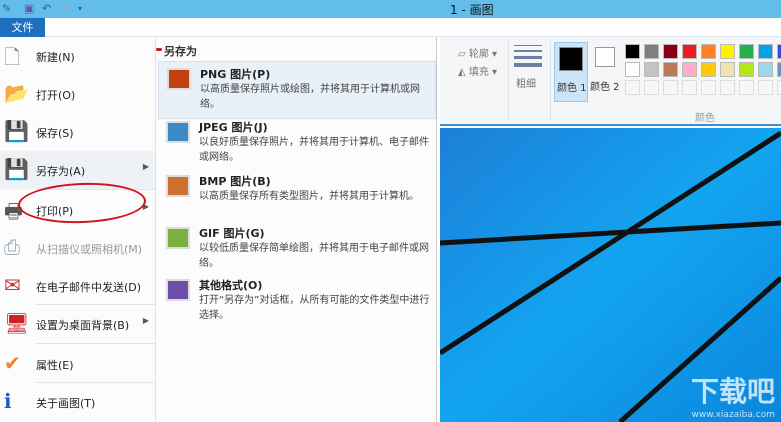  What do you see at coordinates (528, 67) in the screenshot?
I see `size-button: 粗细` at bounding box center [528, 67].